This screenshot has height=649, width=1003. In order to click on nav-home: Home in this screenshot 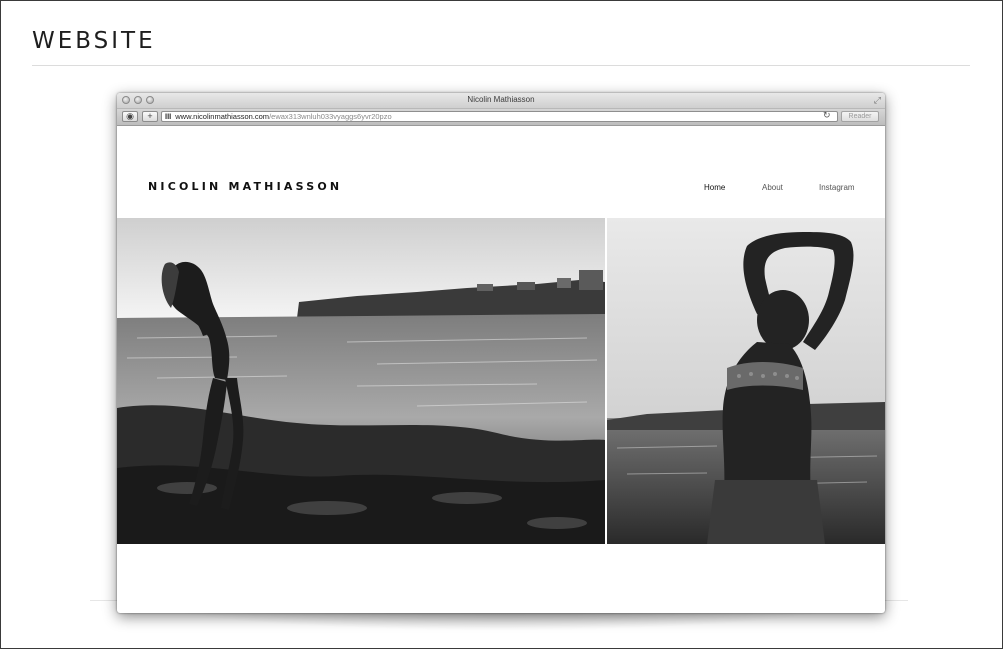, I will do `click(714, 187)`.